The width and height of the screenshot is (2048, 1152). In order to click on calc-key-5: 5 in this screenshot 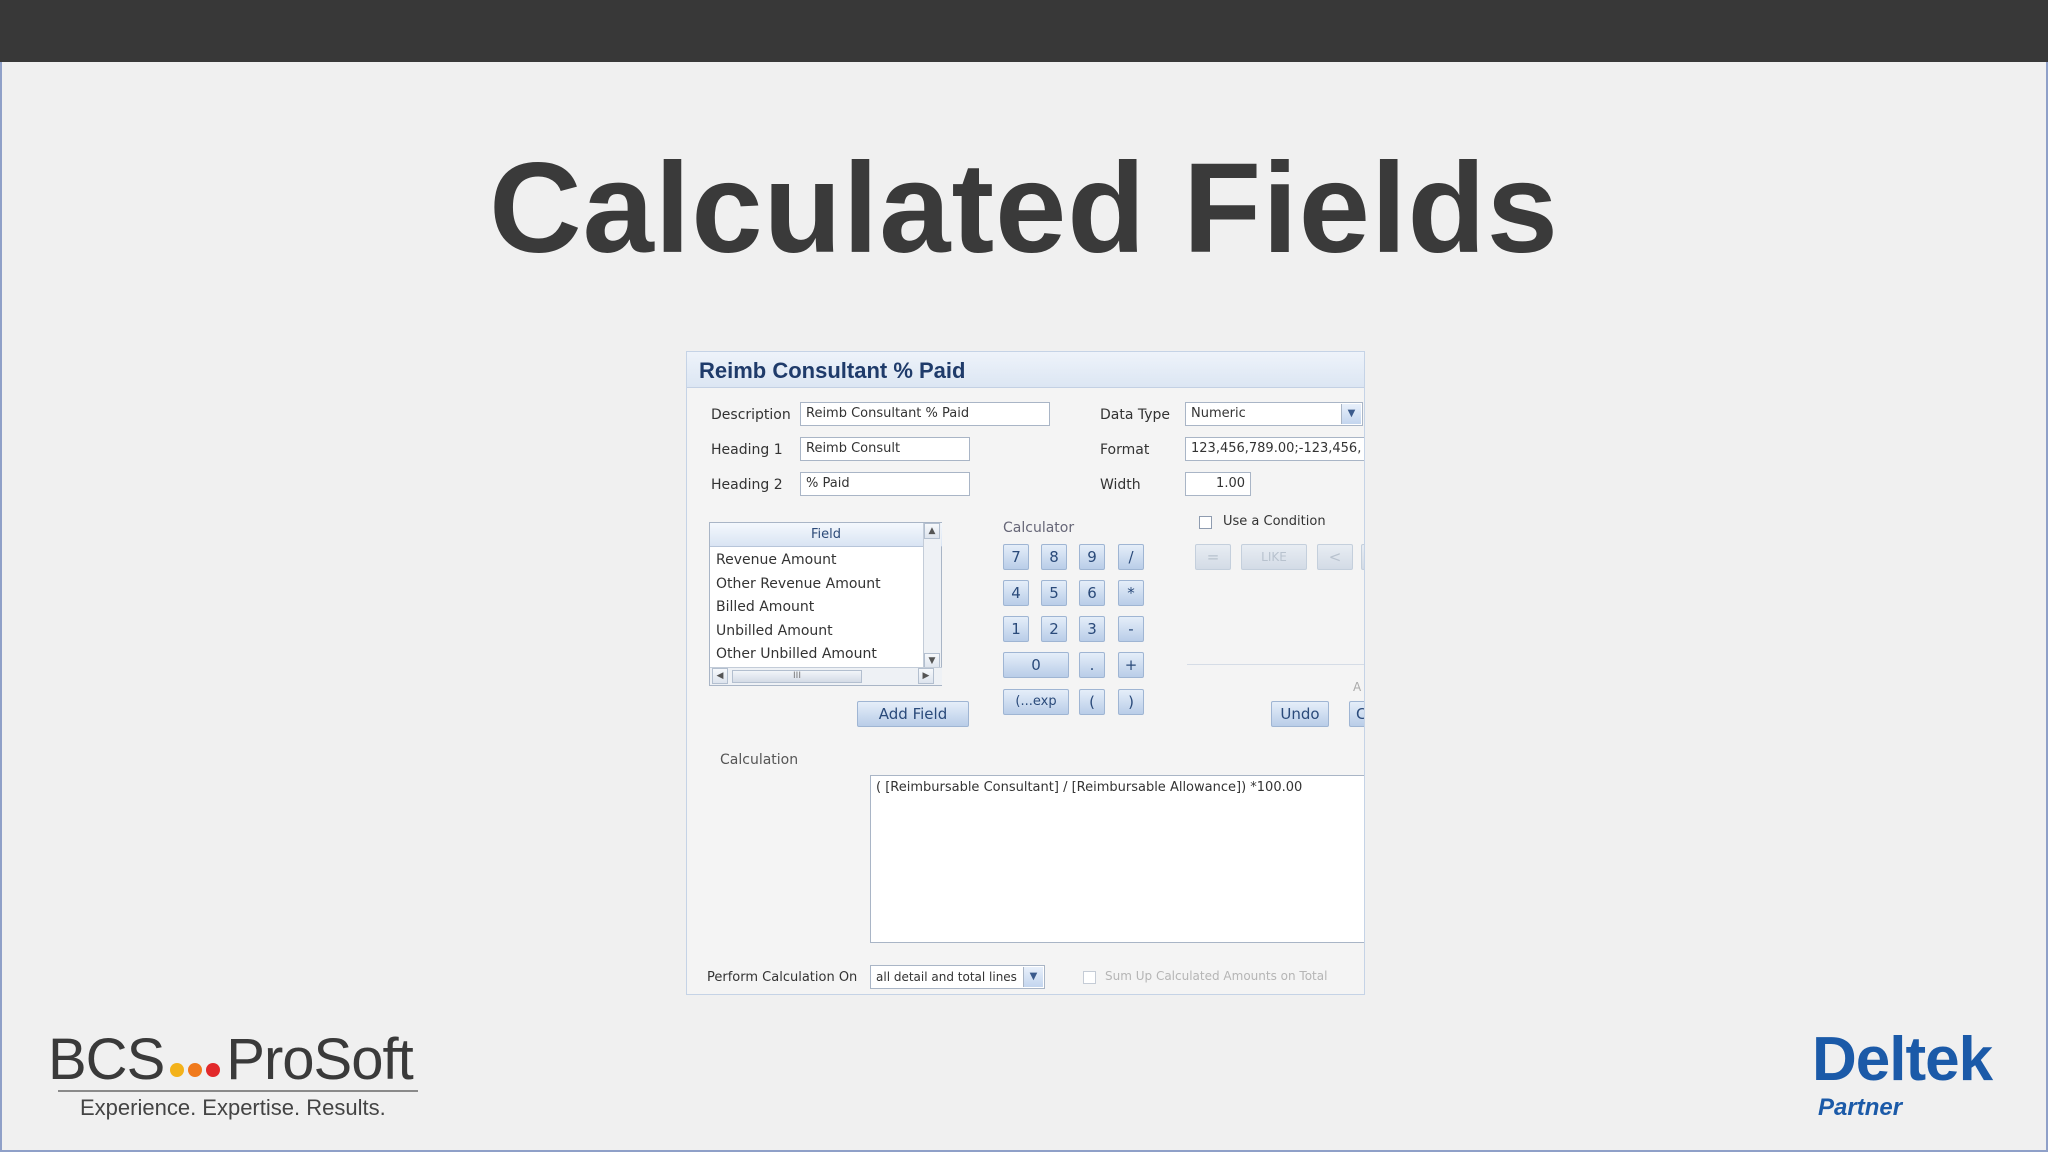, I will do `click(1054, 593)`.